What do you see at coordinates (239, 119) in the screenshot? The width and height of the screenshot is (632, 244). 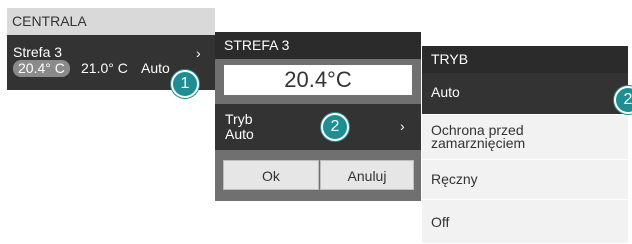 I see `mode-label: Tryb` at bounding box center [239, 119].